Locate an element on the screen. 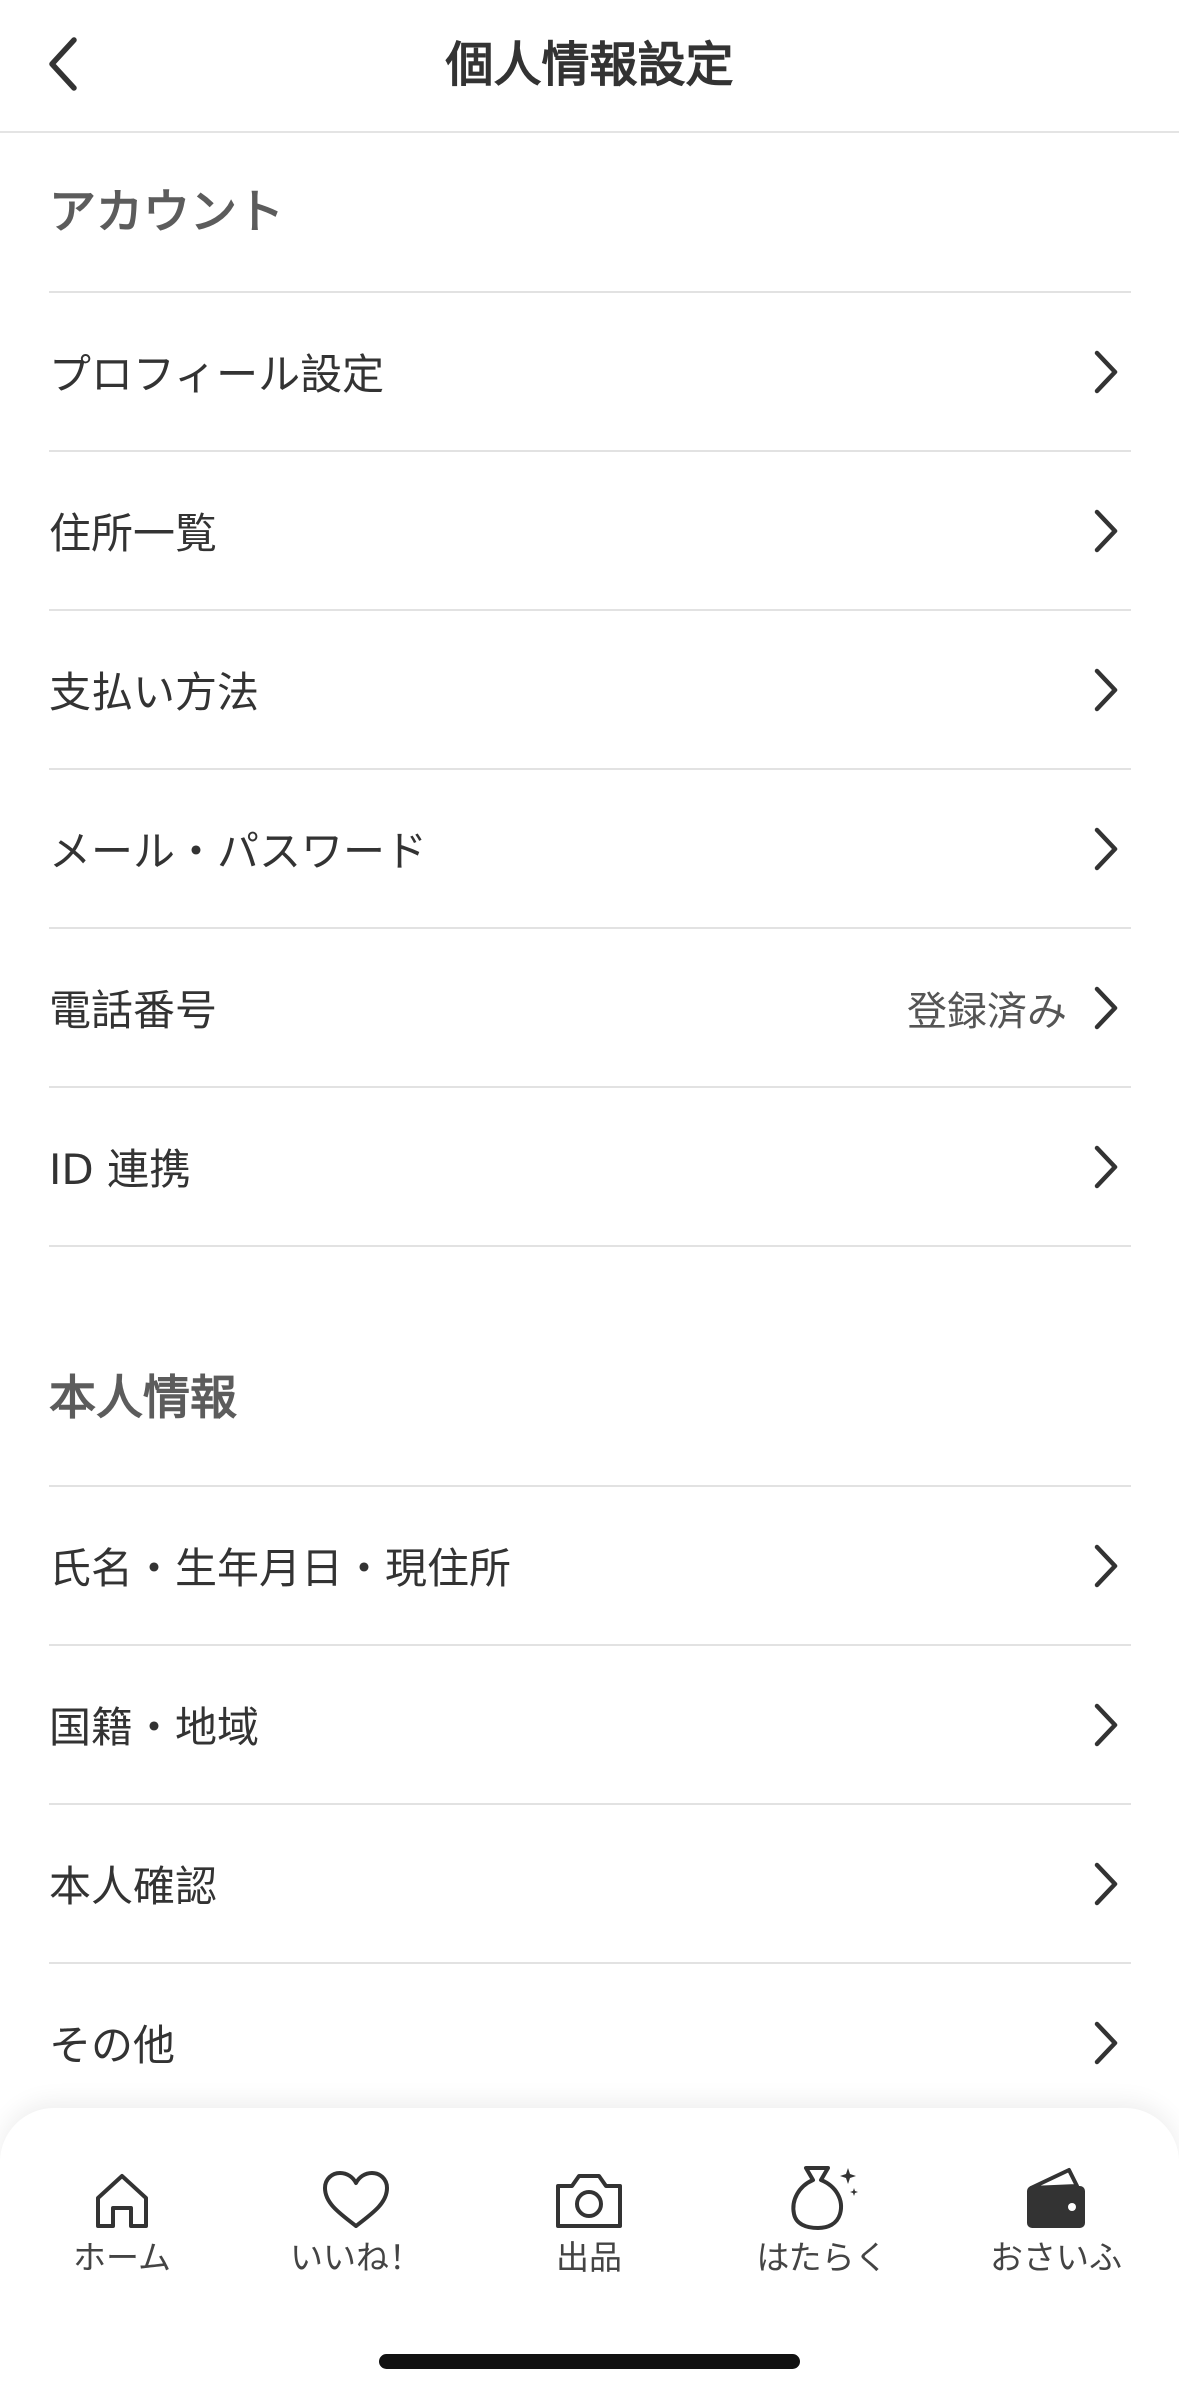 This screenshot has height=2396, width=1179. row-nationality-region: 国籍・地域 is located at coordinates (590, 1725).